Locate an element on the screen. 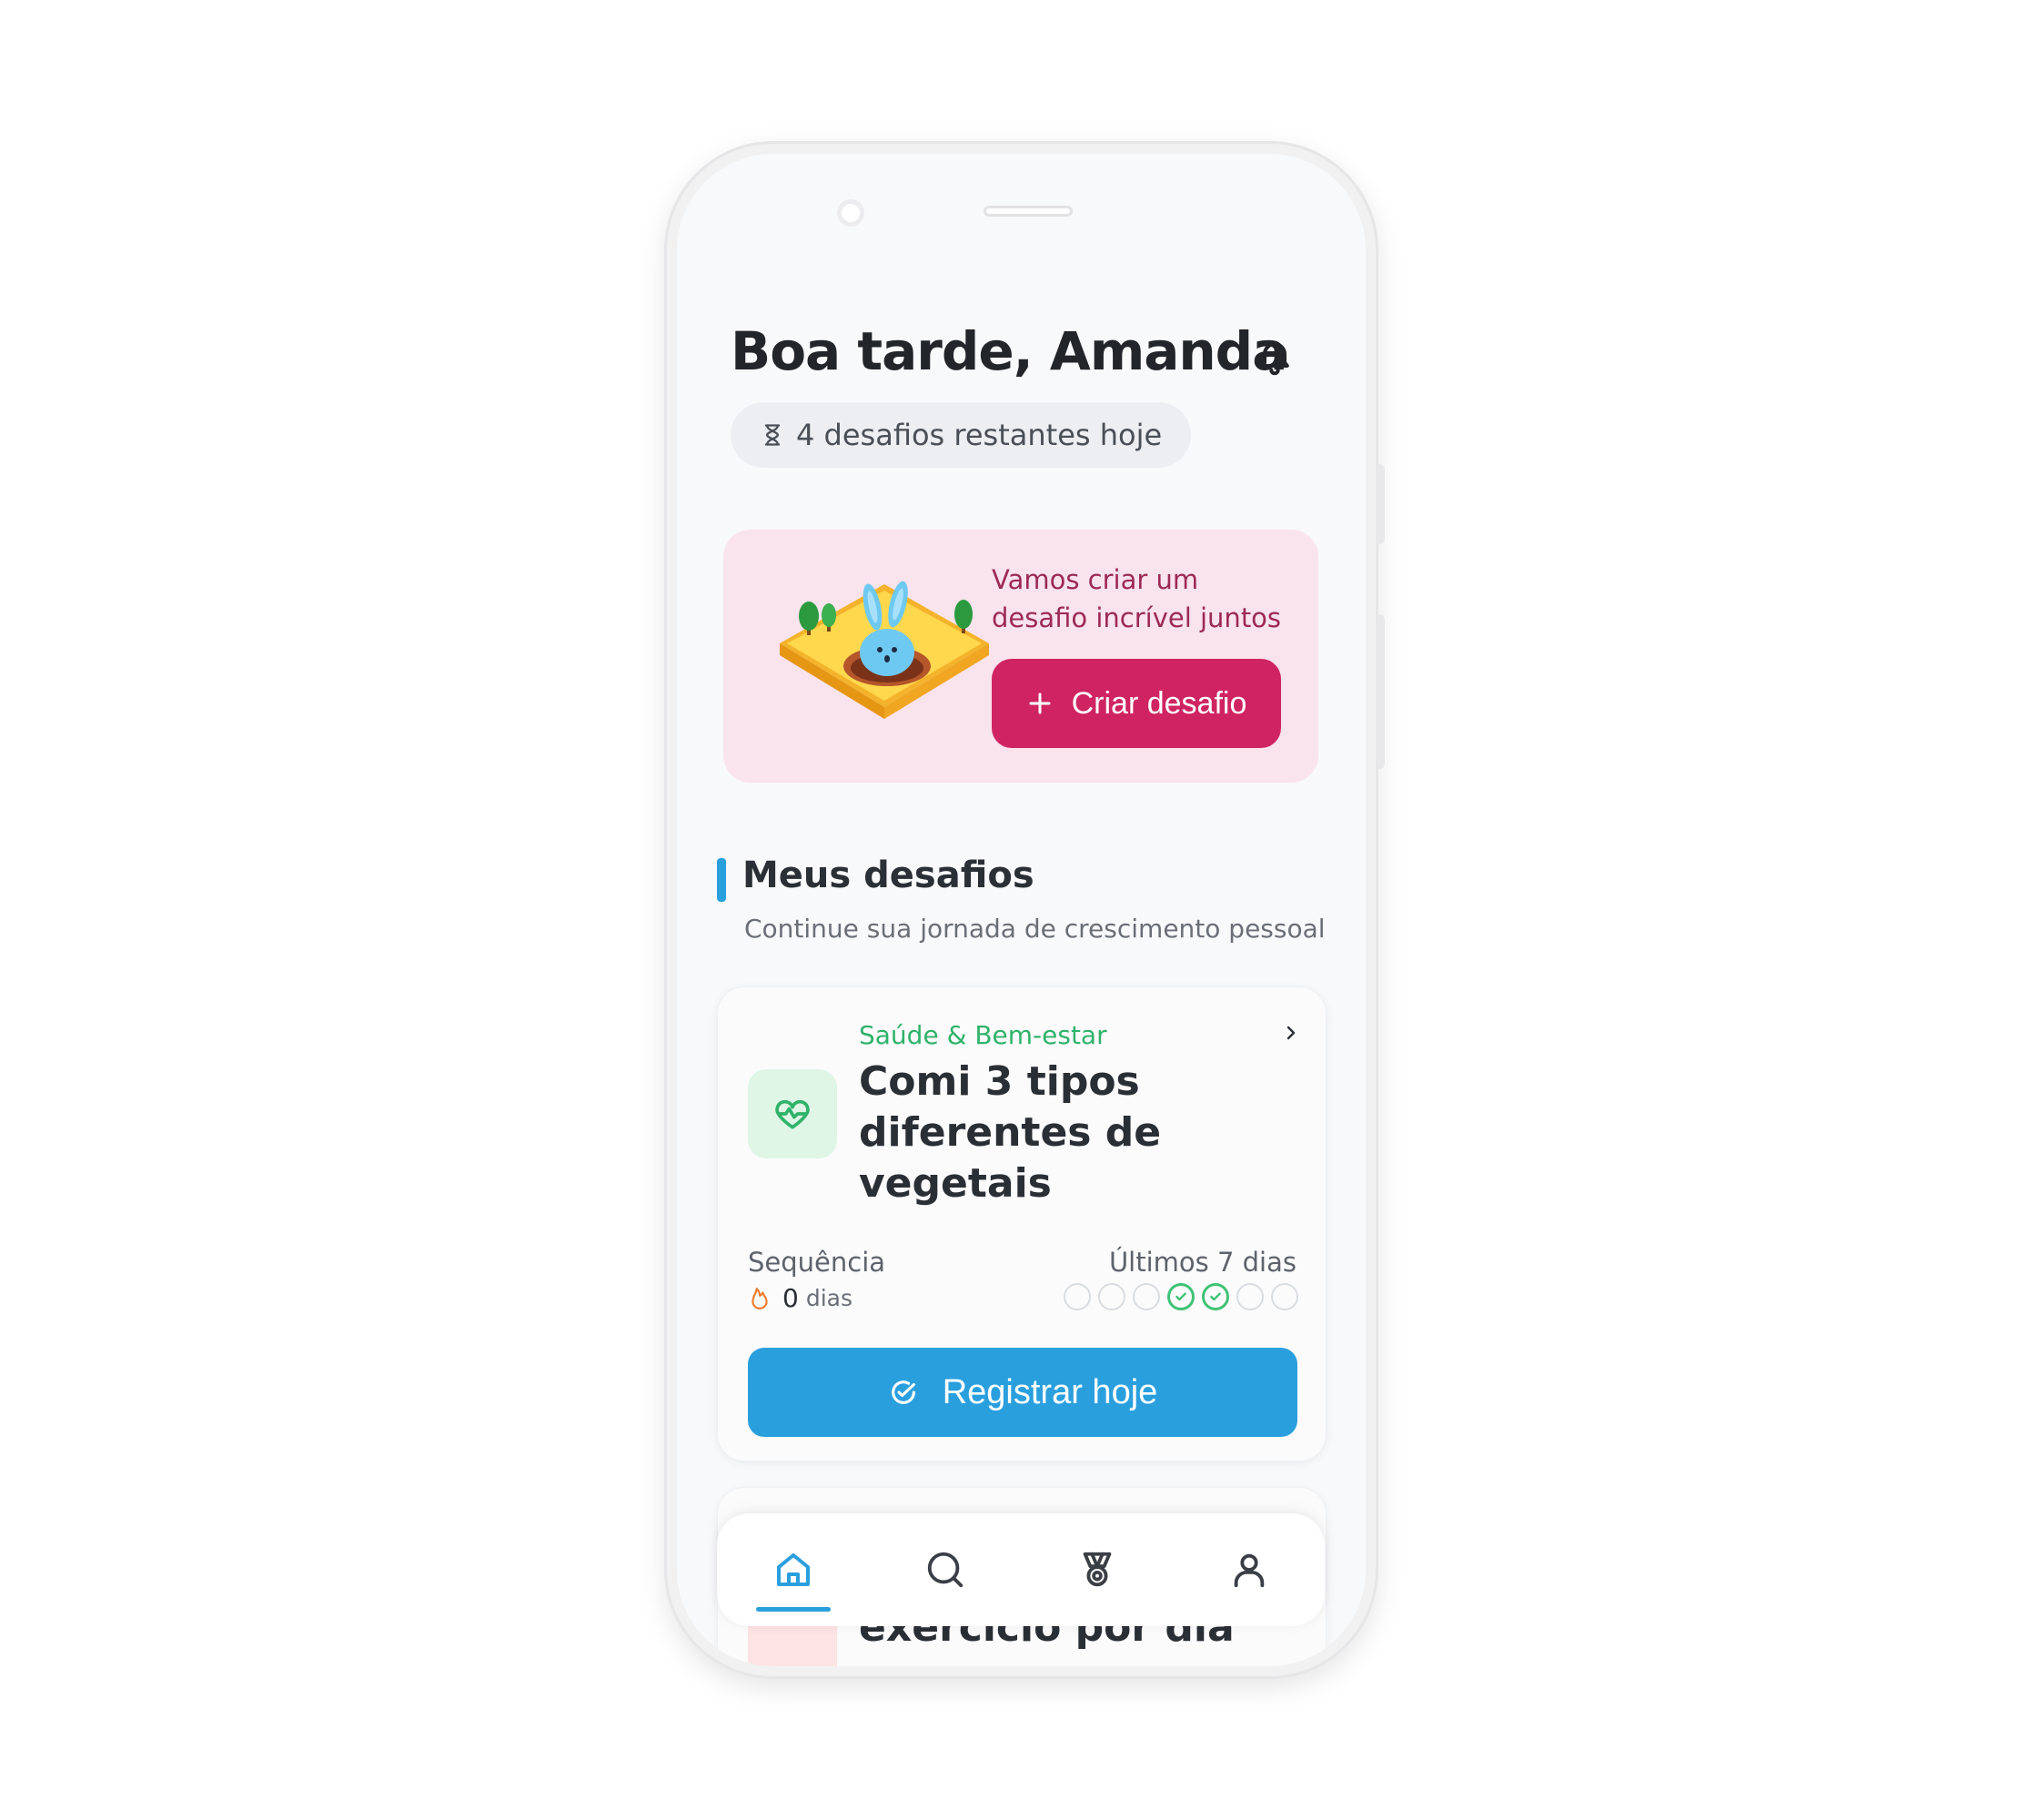  medal-icon is located at coordinates (1097, 1570).